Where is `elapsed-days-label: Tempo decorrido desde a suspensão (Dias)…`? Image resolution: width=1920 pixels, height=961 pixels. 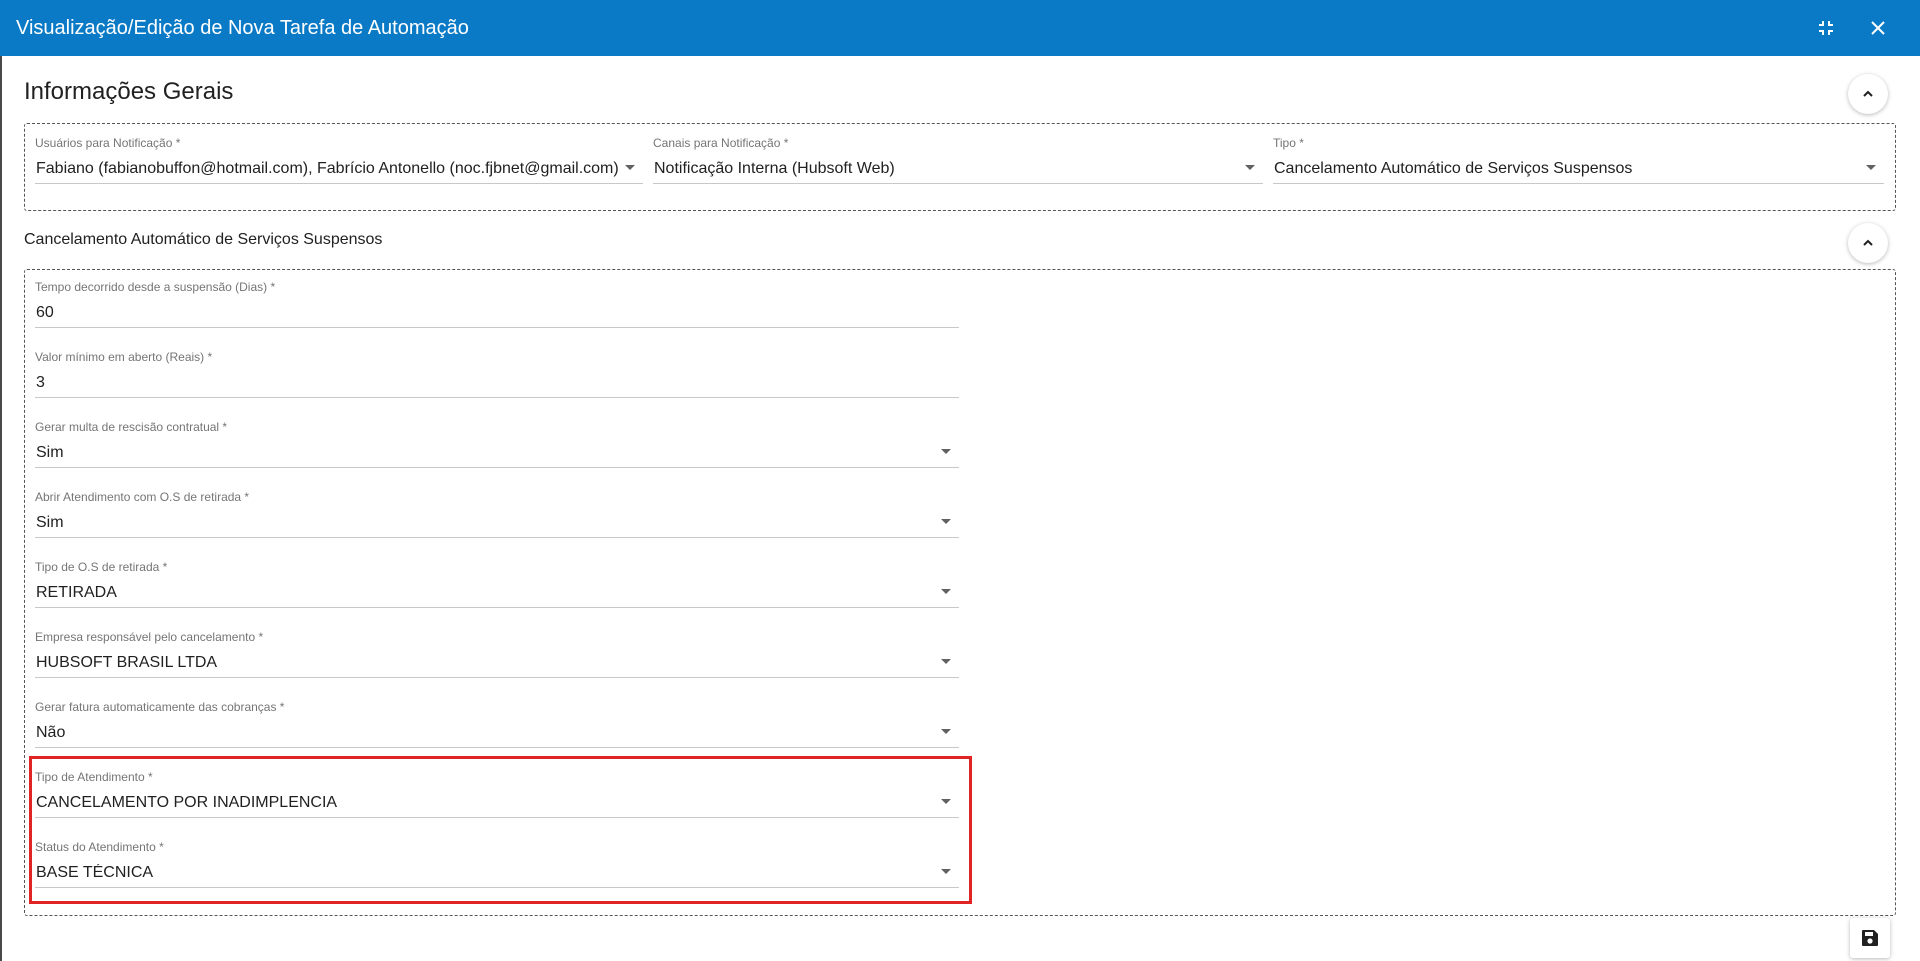 elapsed-days-label: Tempo decorrido desde a suspensão (Dias)… is located at coordinates (155, 287).